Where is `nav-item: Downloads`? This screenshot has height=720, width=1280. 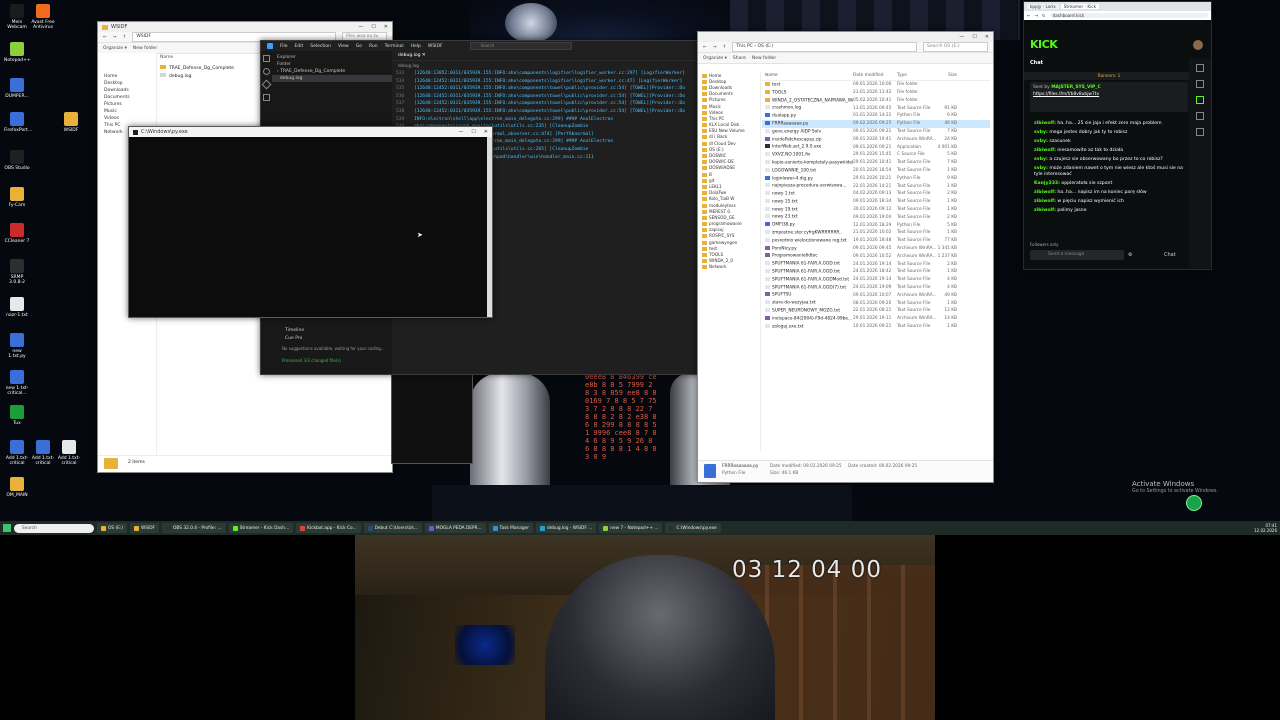 nav-item: Downloads is located at coordinates (127, 90).